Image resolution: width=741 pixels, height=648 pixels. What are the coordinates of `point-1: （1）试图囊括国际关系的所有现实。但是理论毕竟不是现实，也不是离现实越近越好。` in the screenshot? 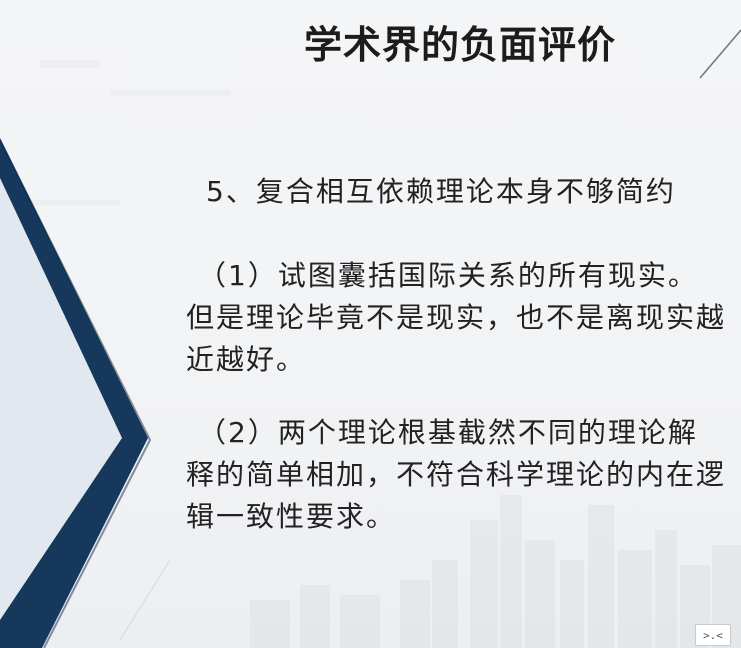 It's located at (456, 317).